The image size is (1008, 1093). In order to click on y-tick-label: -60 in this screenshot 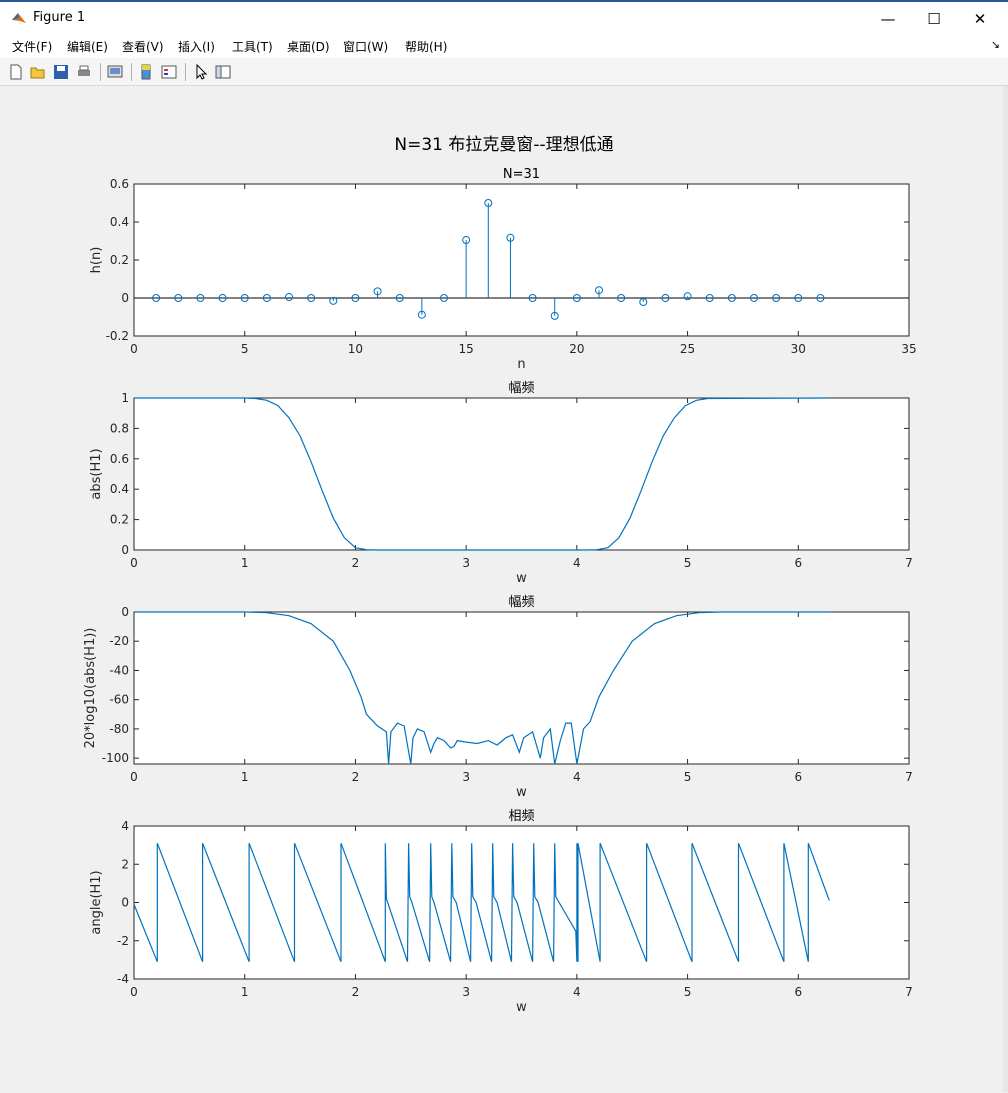, I will do `click(119, 700)`.